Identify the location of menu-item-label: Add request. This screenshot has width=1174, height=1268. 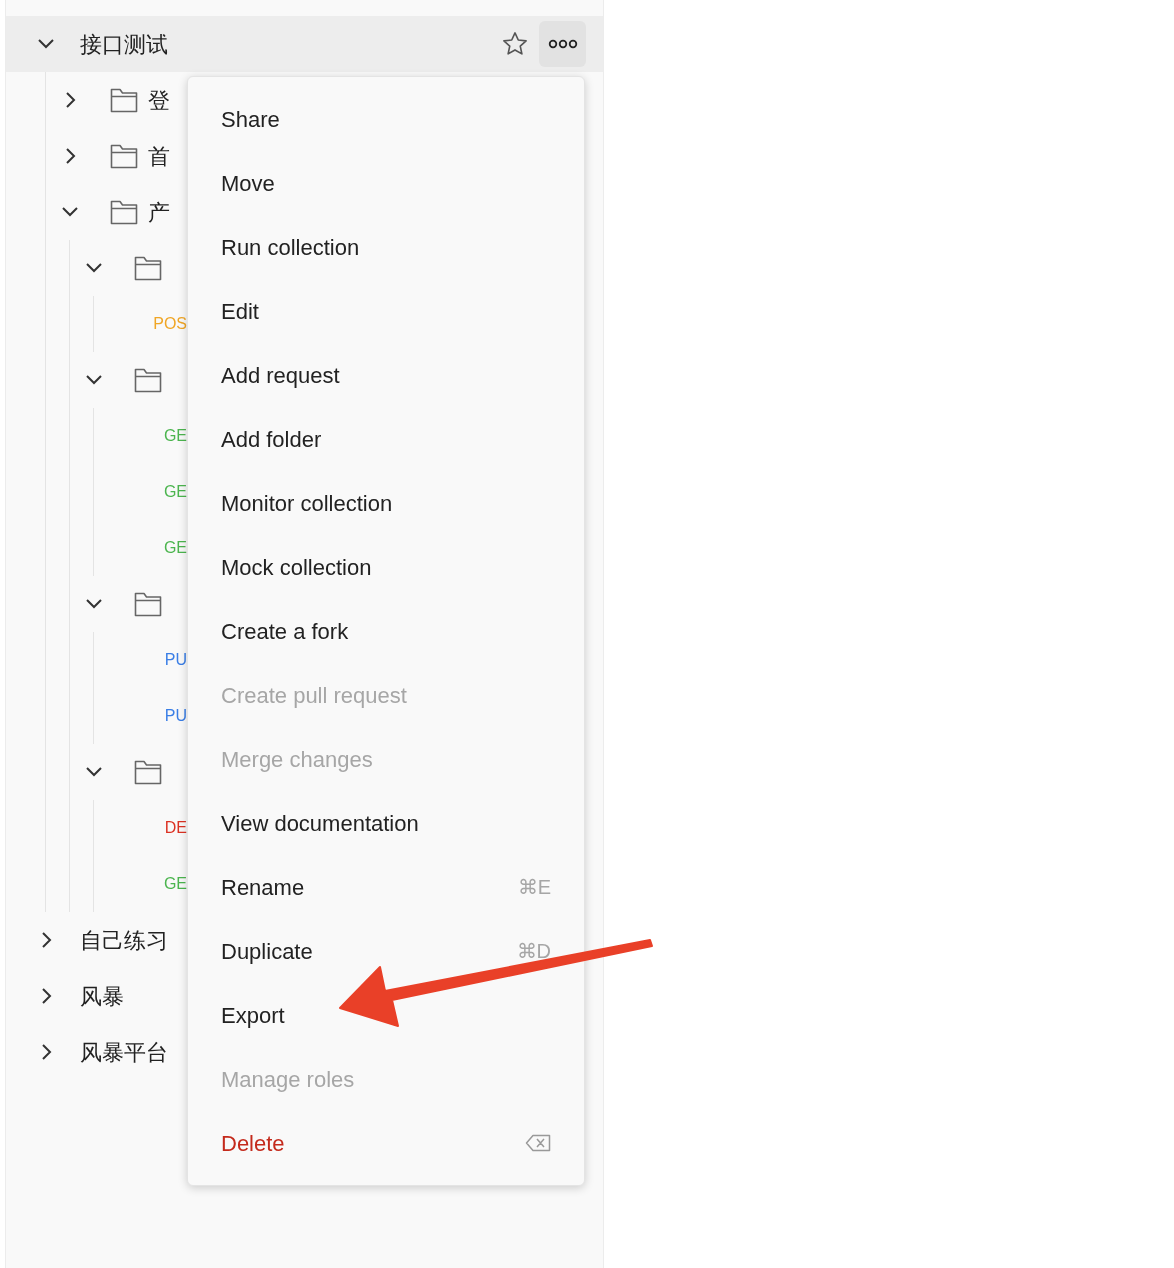
(280, 375).